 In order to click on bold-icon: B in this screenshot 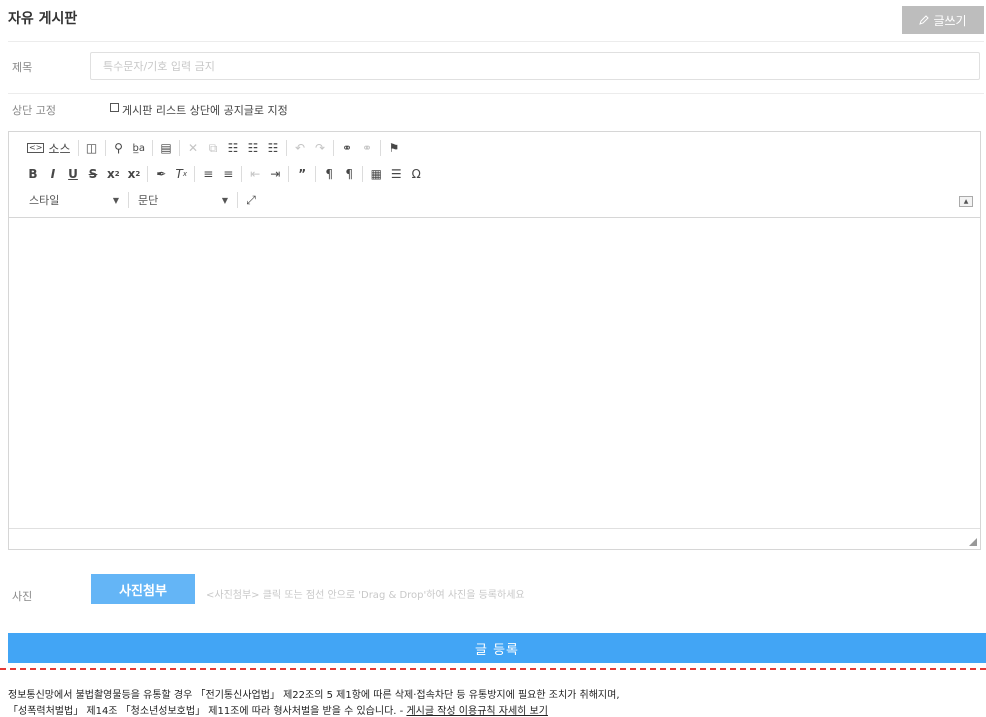, I will do `click(33, 174)`.